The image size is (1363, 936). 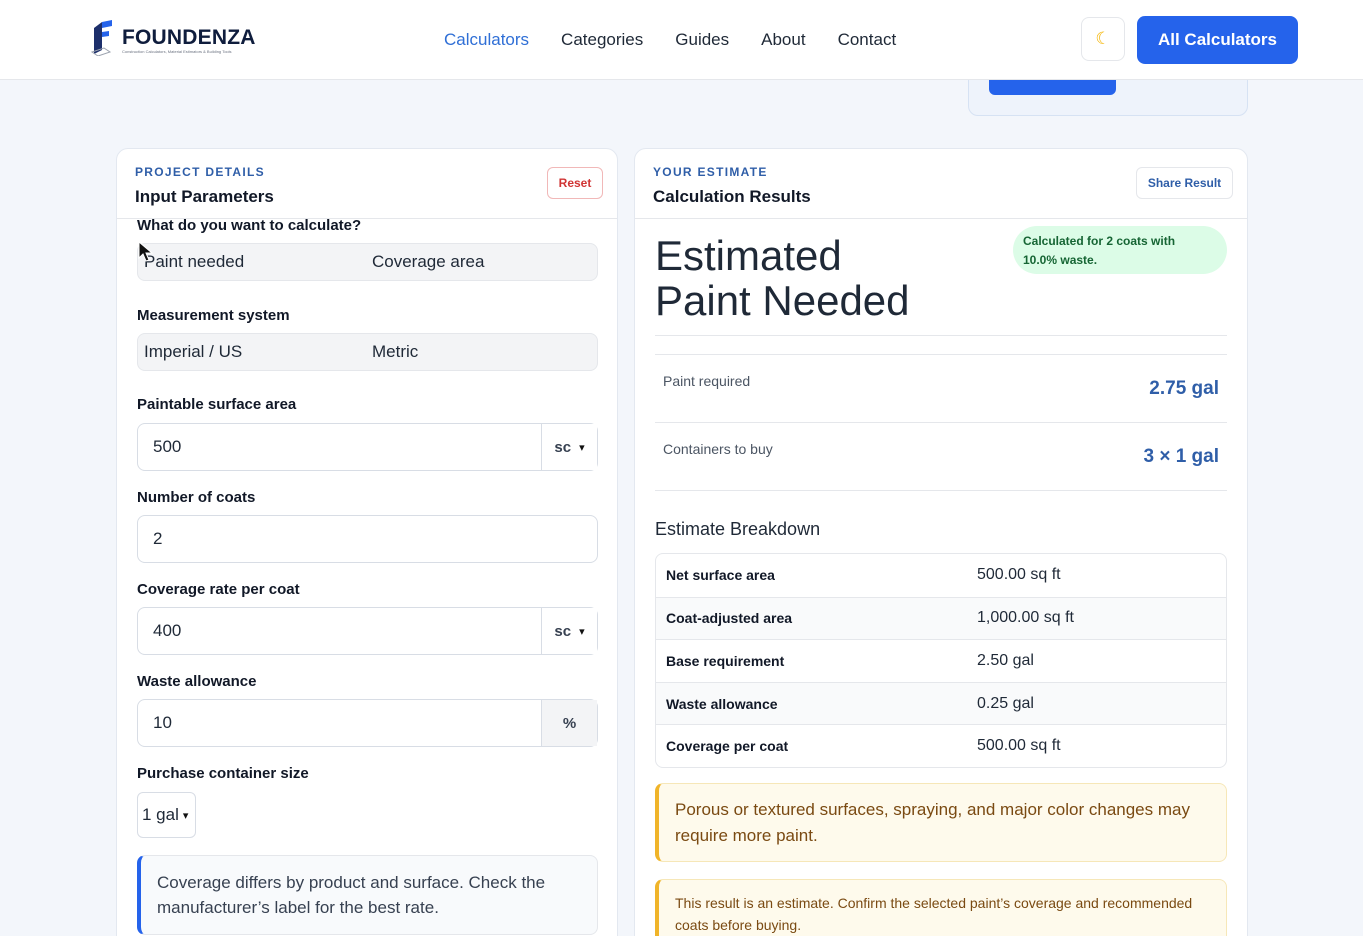 I want to click on coats-label: Number of coats, so click(x=196, y=497).